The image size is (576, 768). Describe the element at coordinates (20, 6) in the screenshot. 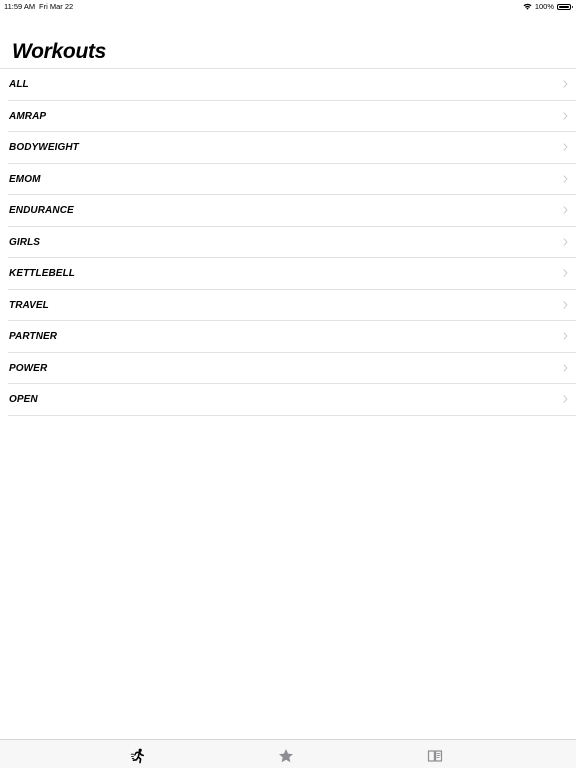

I see `status-time: 11:59 AM` at that location.